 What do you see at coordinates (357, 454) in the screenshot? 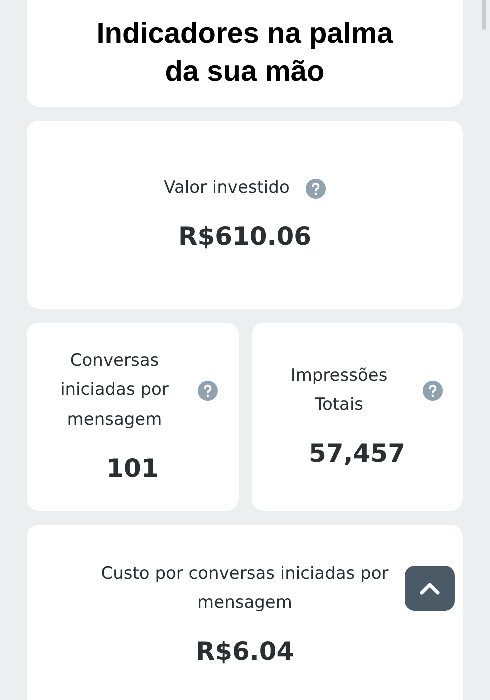
I see `metric-value: 57,457` at bounding box center [357, 454].